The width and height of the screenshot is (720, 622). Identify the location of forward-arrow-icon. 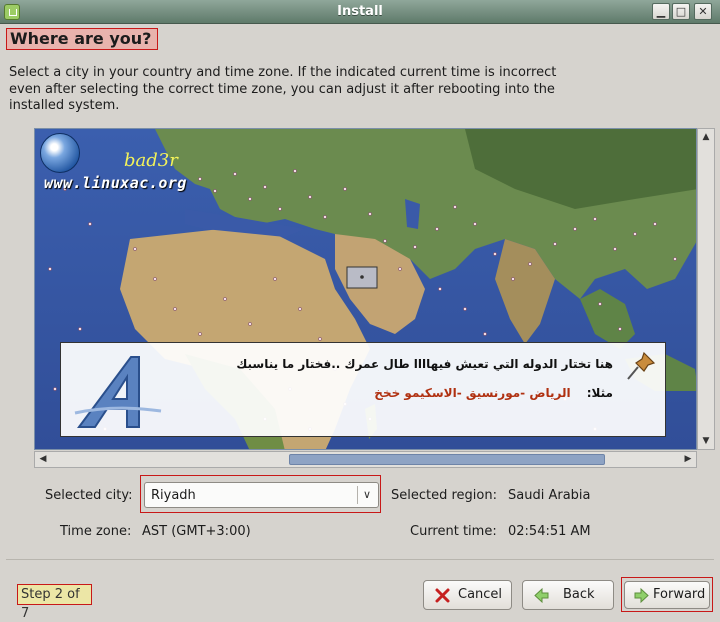
(641, 595).